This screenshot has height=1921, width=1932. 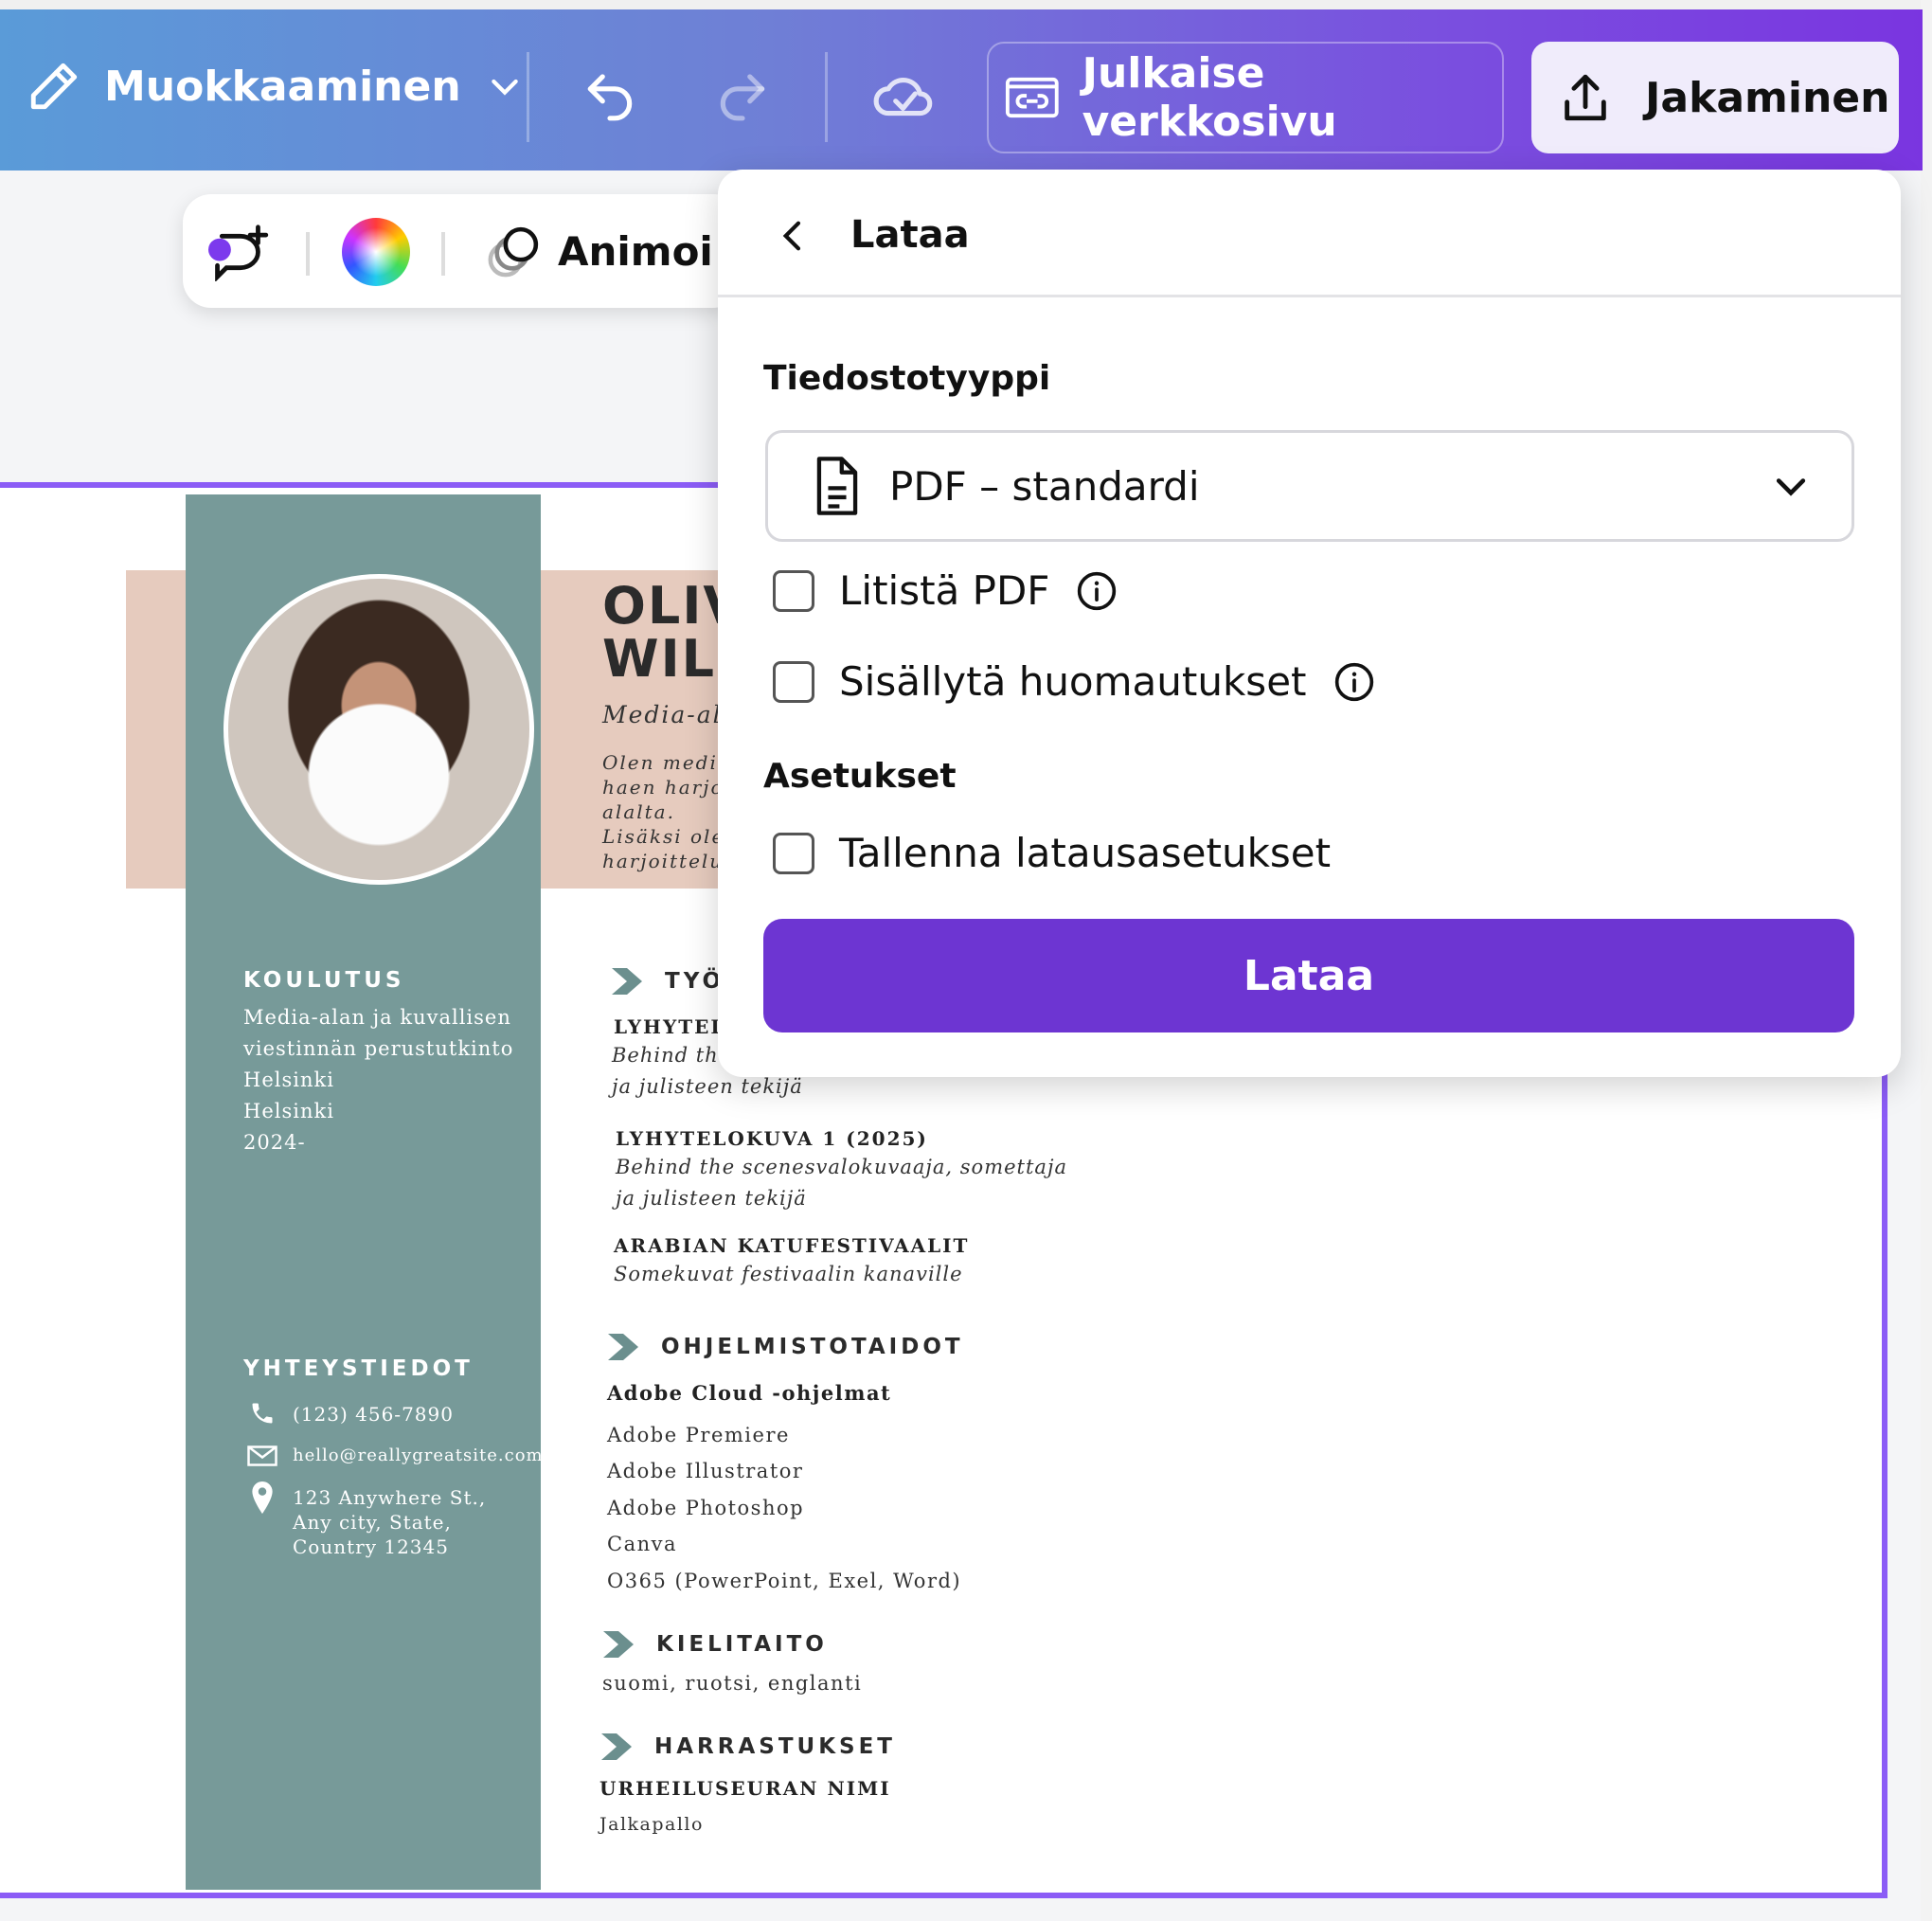 What do you see at coordinates (711, 1198) in the screenshot?
I see `job-description-line: ja julisteen tekijä` at bounding box center [711, 1198].